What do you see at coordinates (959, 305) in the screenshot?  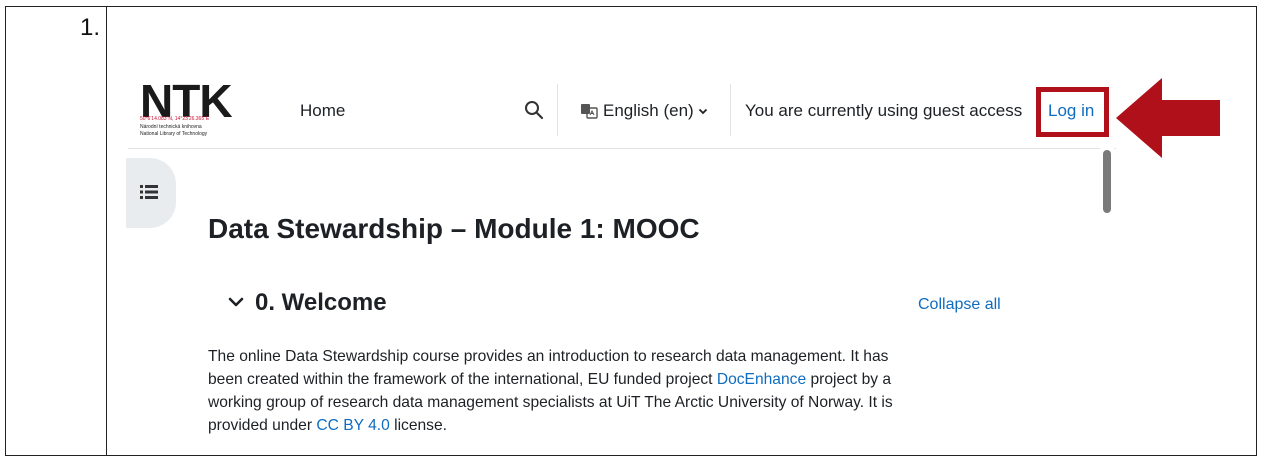 I see `collapse-all-link: Collapse all` at bounding box center [959, 305].